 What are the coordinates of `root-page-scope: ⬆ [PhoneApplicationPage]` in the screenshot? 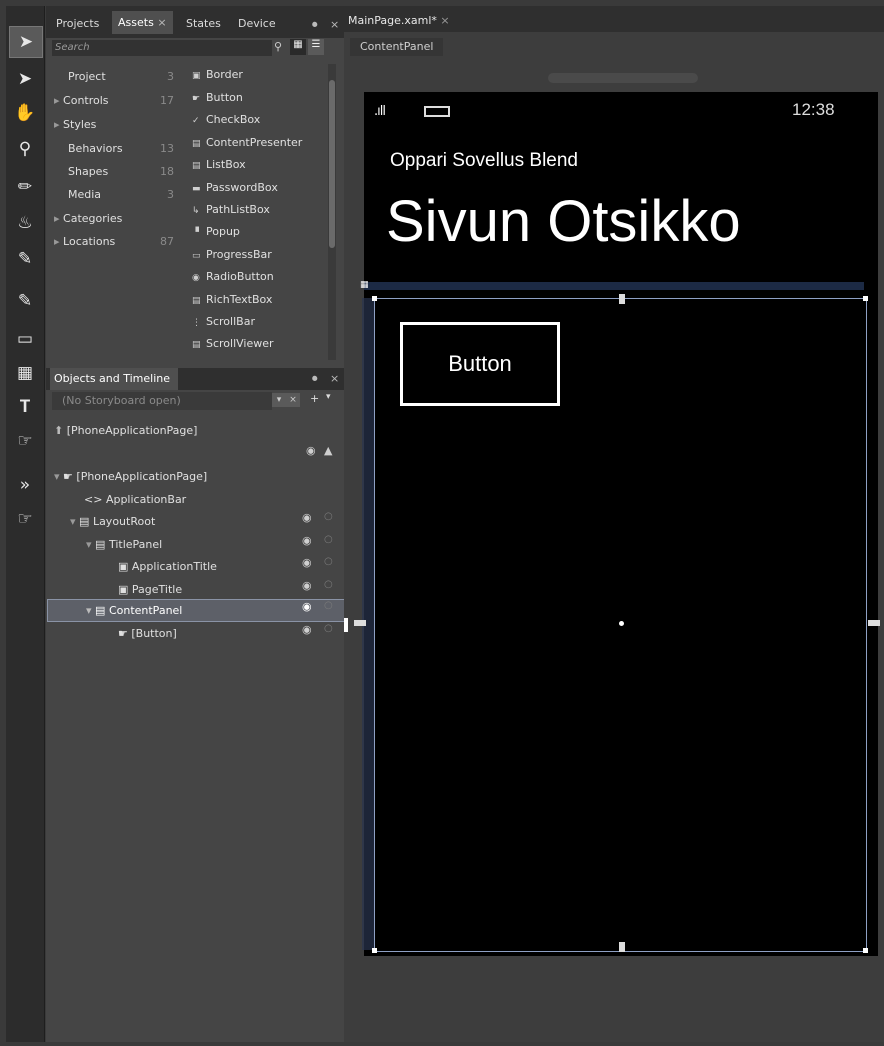 It's located at (125, 431).